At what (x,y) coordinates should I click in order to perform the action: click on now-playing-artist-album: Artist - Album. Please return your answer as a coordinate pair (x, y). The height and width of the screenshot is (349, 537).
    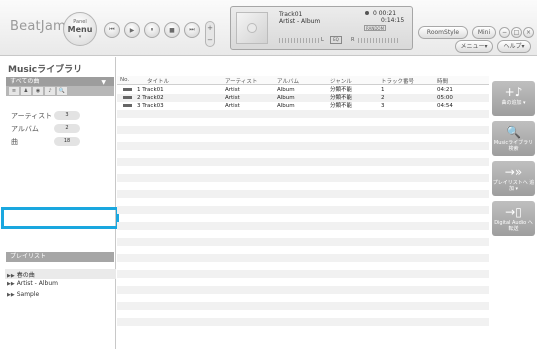
    Looking at the image, I should click on (300, 21).